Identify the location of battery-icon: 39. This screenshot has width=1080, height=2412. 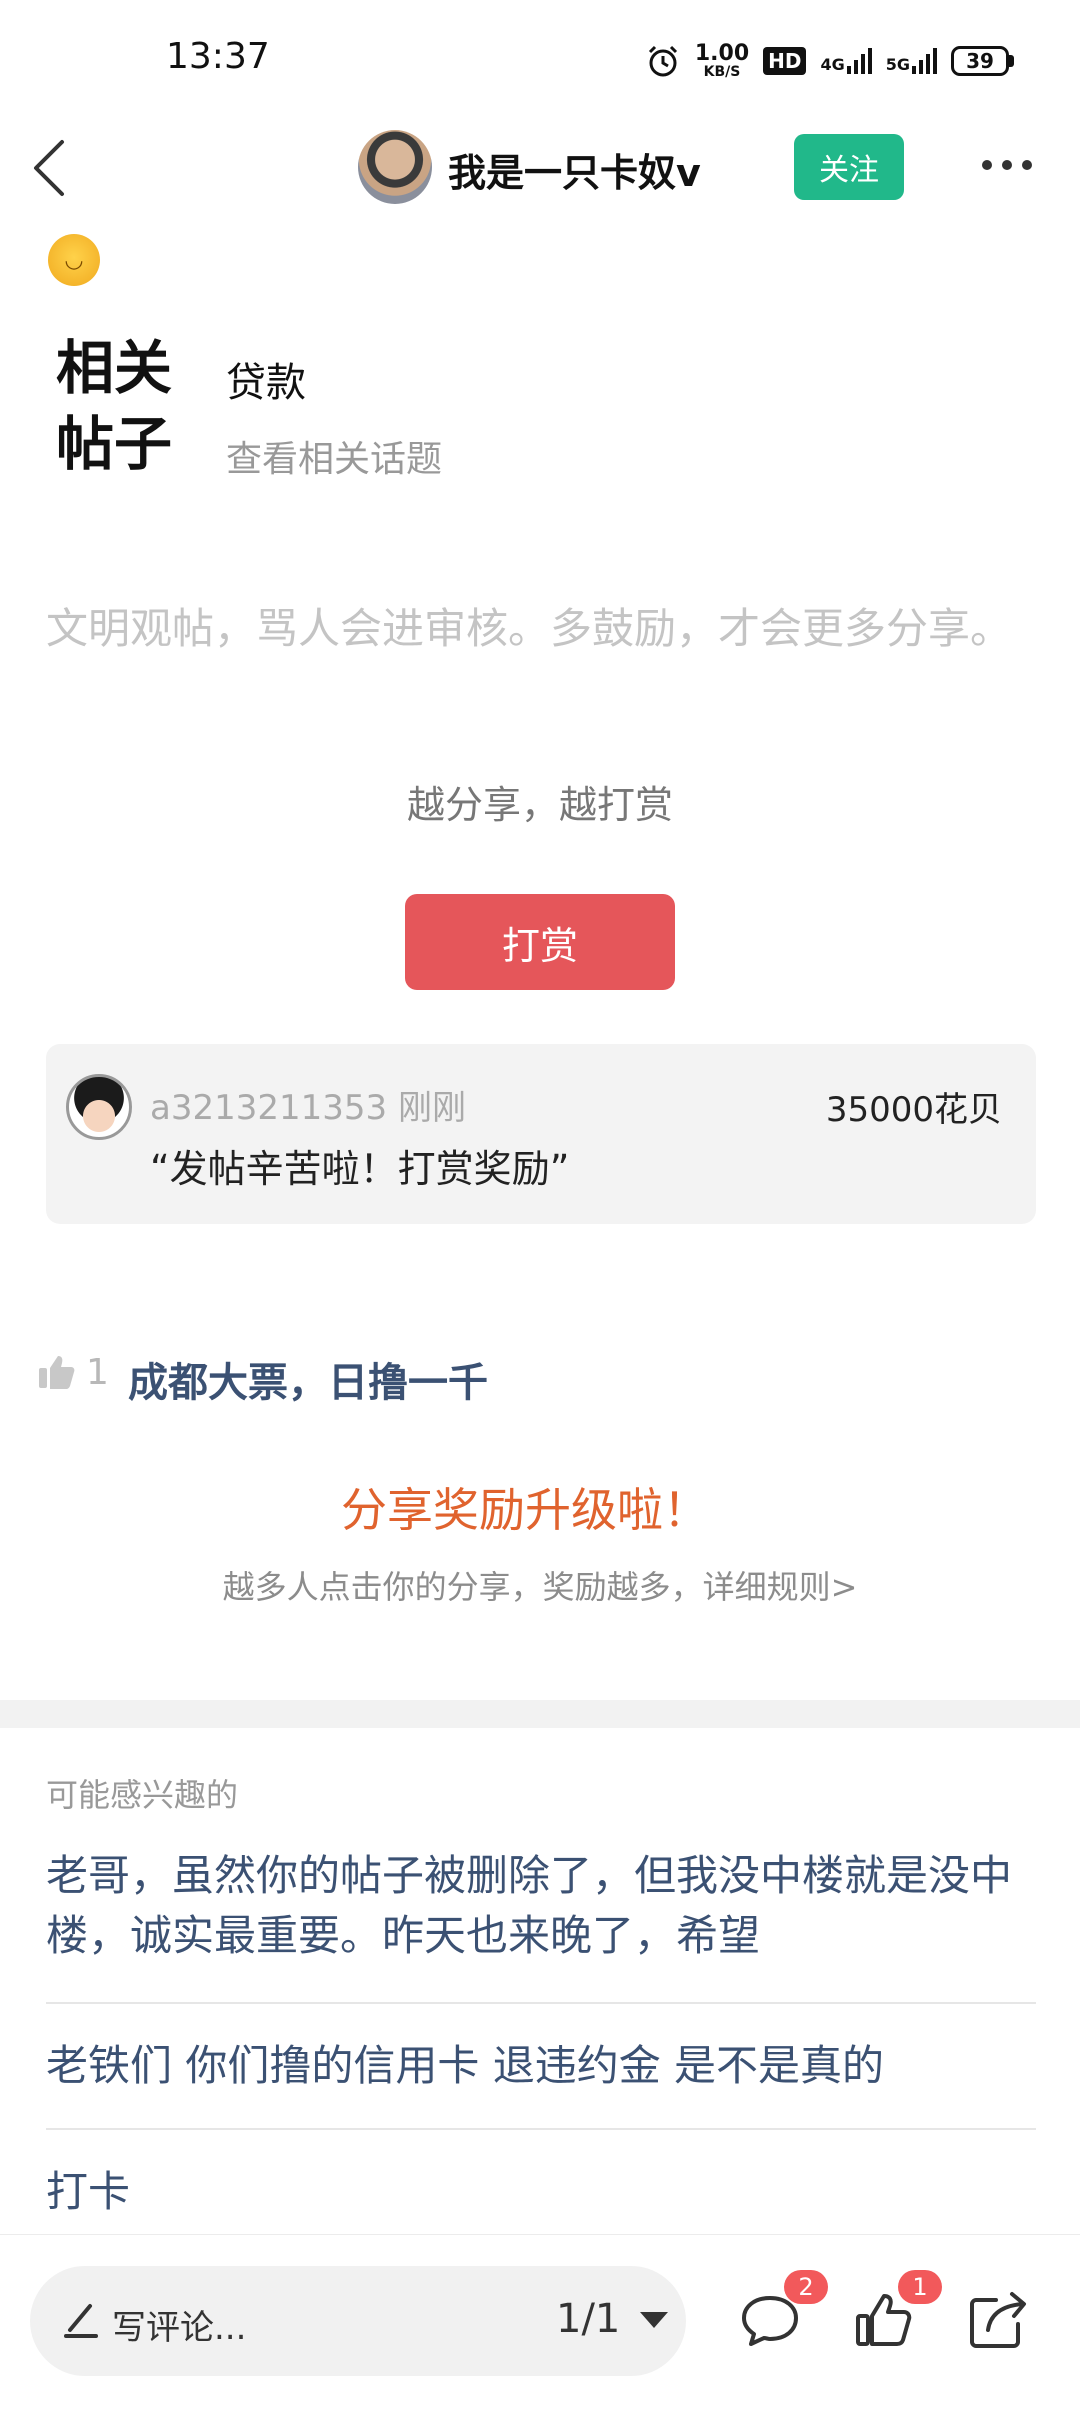
(982, 61).